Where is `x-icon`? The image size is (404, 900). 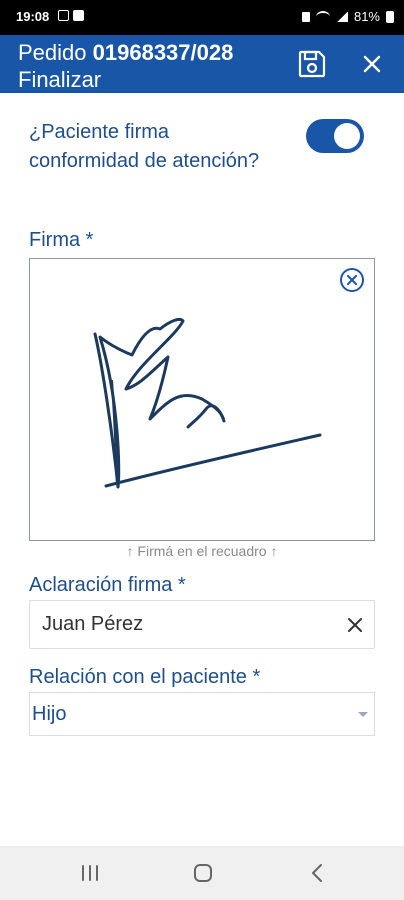
x-icon is located at coordinates (355, 625).